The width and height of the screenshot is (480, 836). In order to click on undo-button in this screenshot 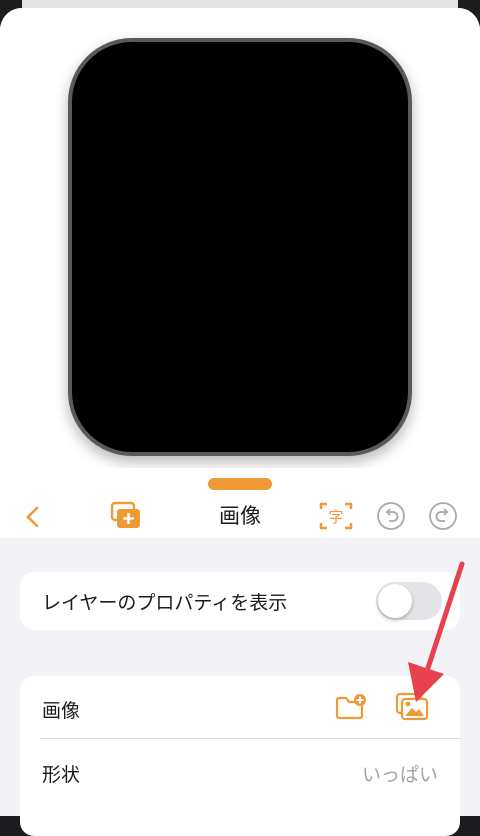, I will do `click(391, 516)`.